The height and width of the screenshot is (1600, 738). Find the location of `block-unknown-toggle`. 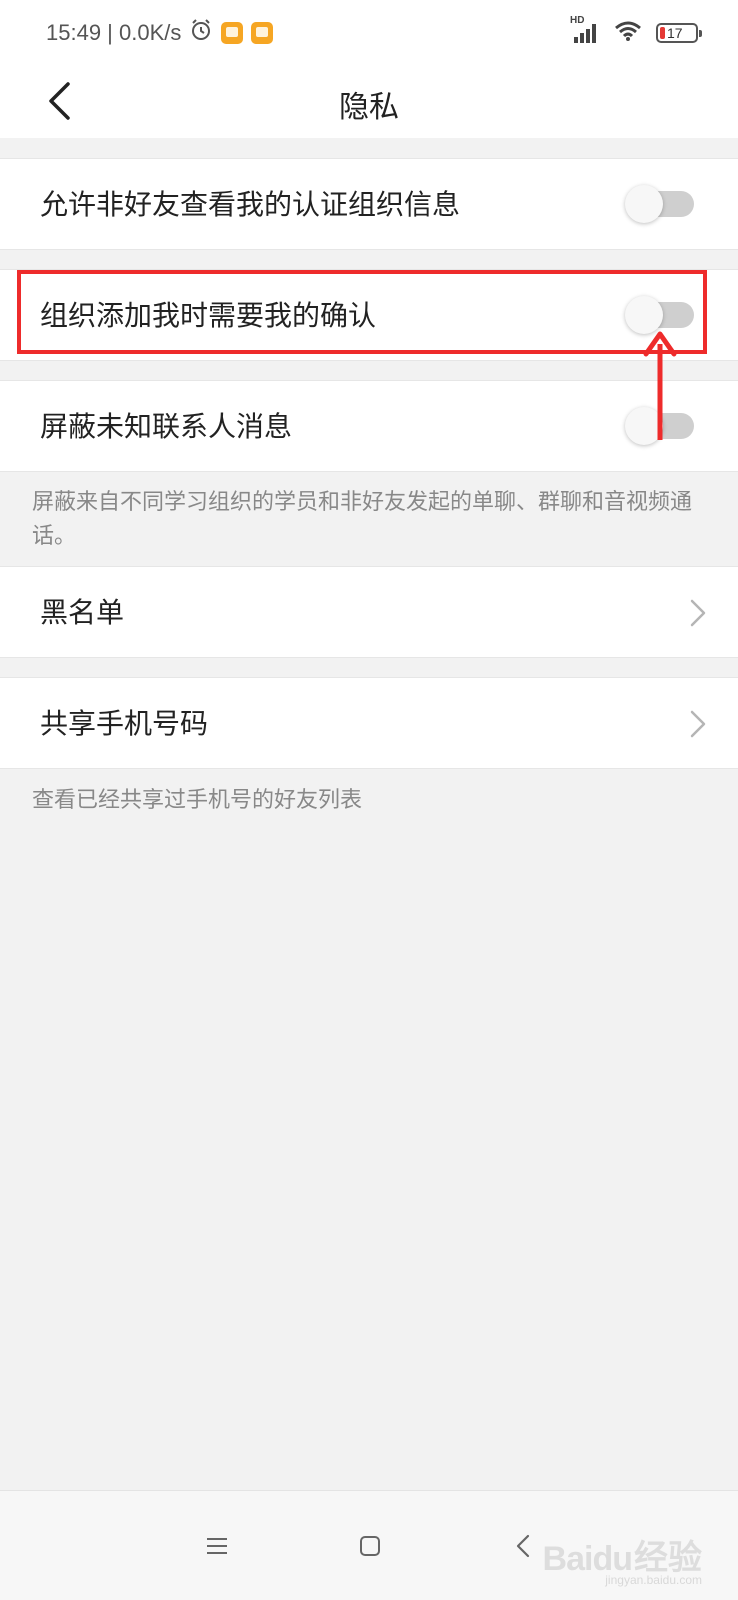

block-unknown-toggle is located at coordinates (659, 426).